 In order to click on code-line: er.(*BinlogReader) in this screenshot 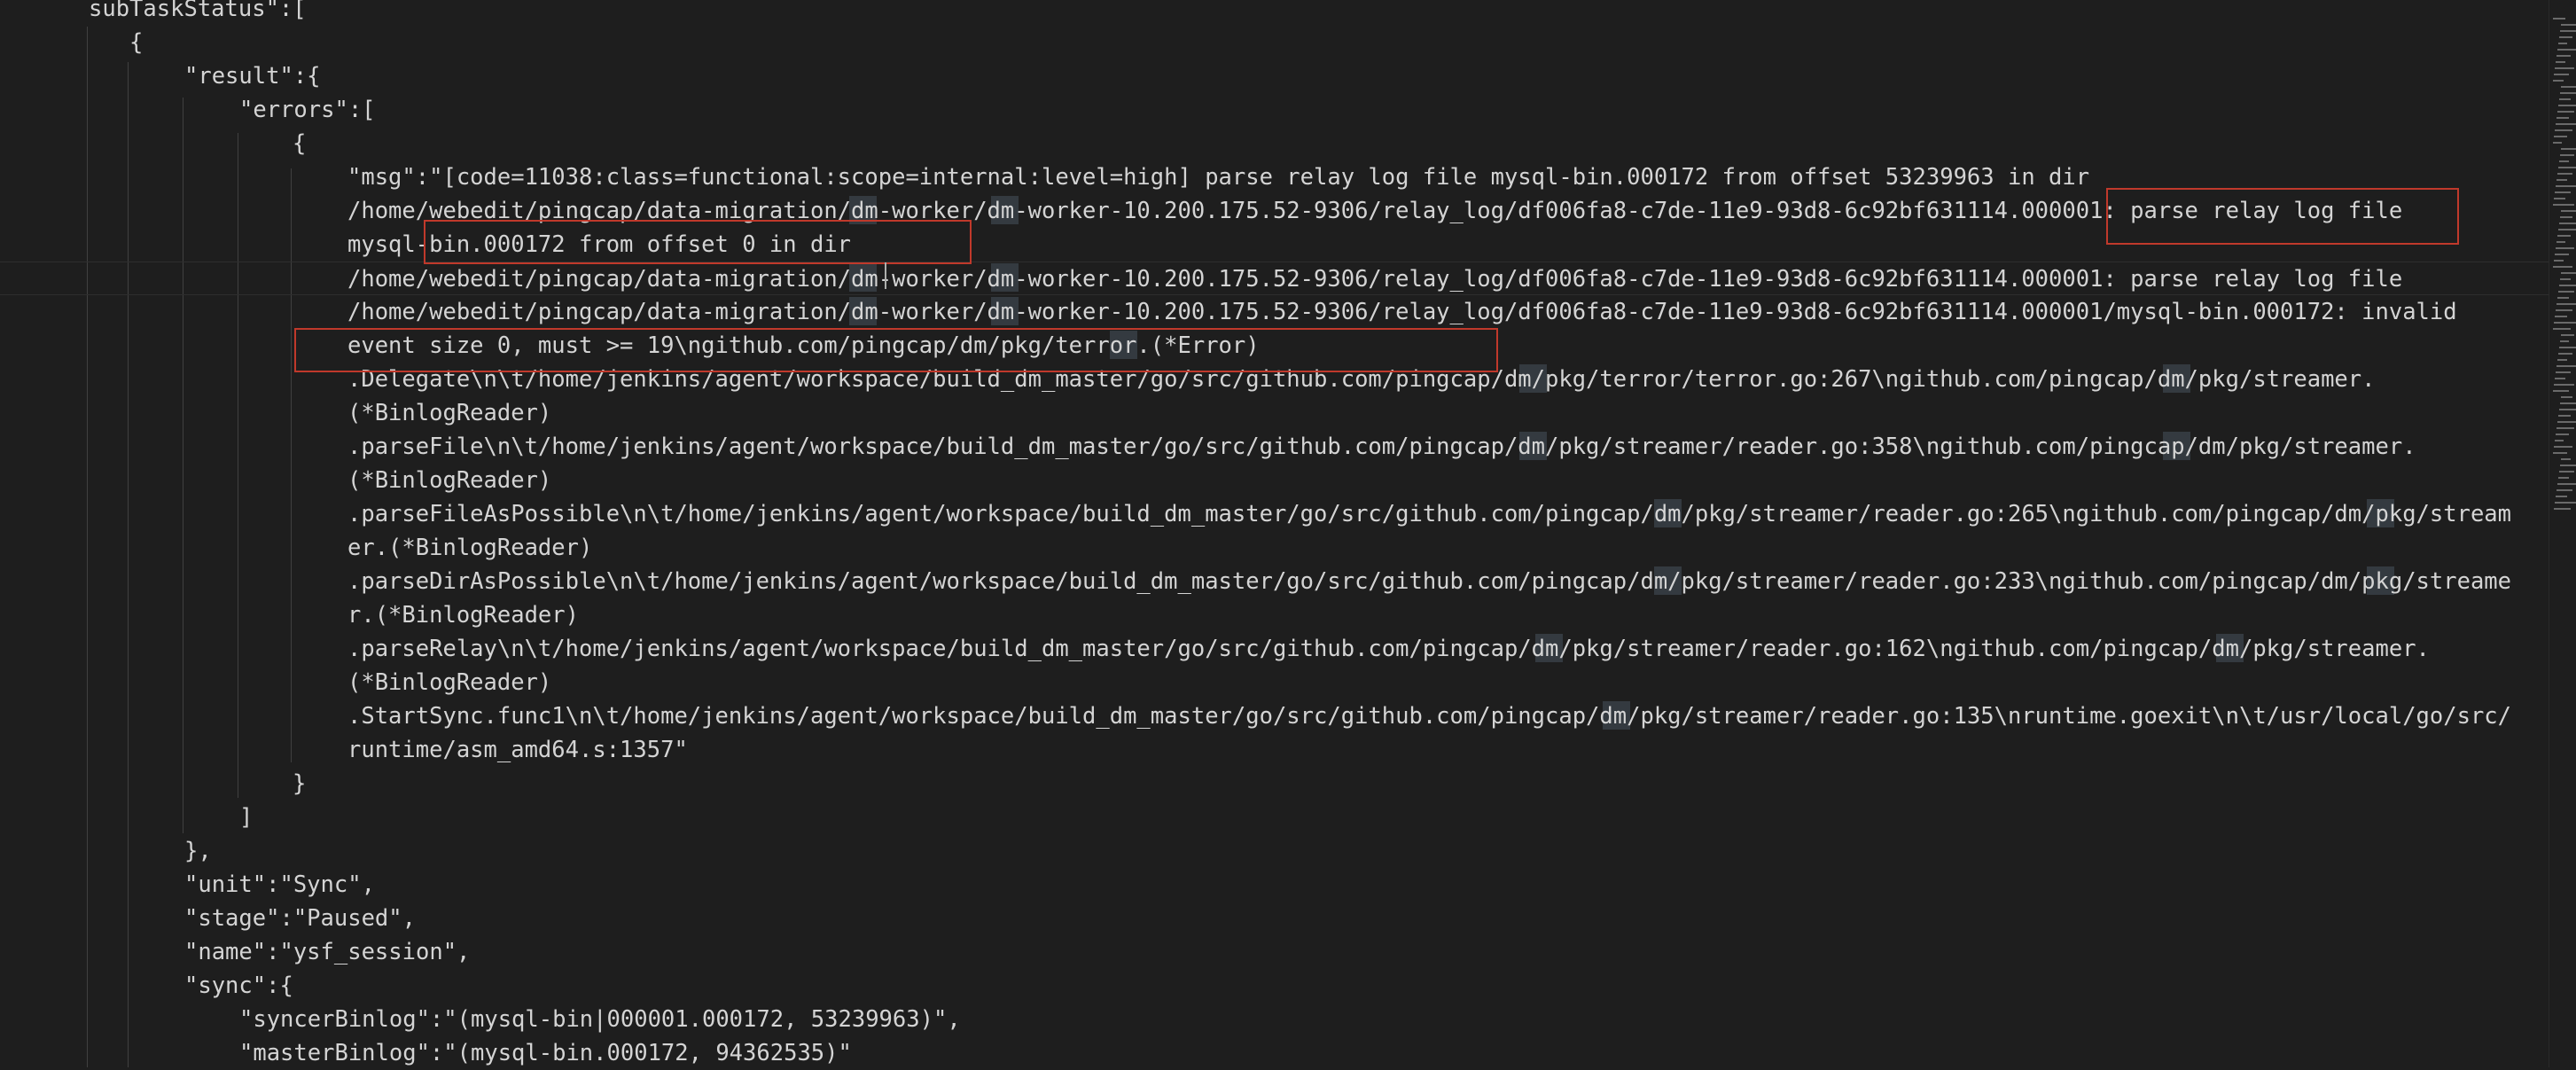, I will do `click(469, 548)`.